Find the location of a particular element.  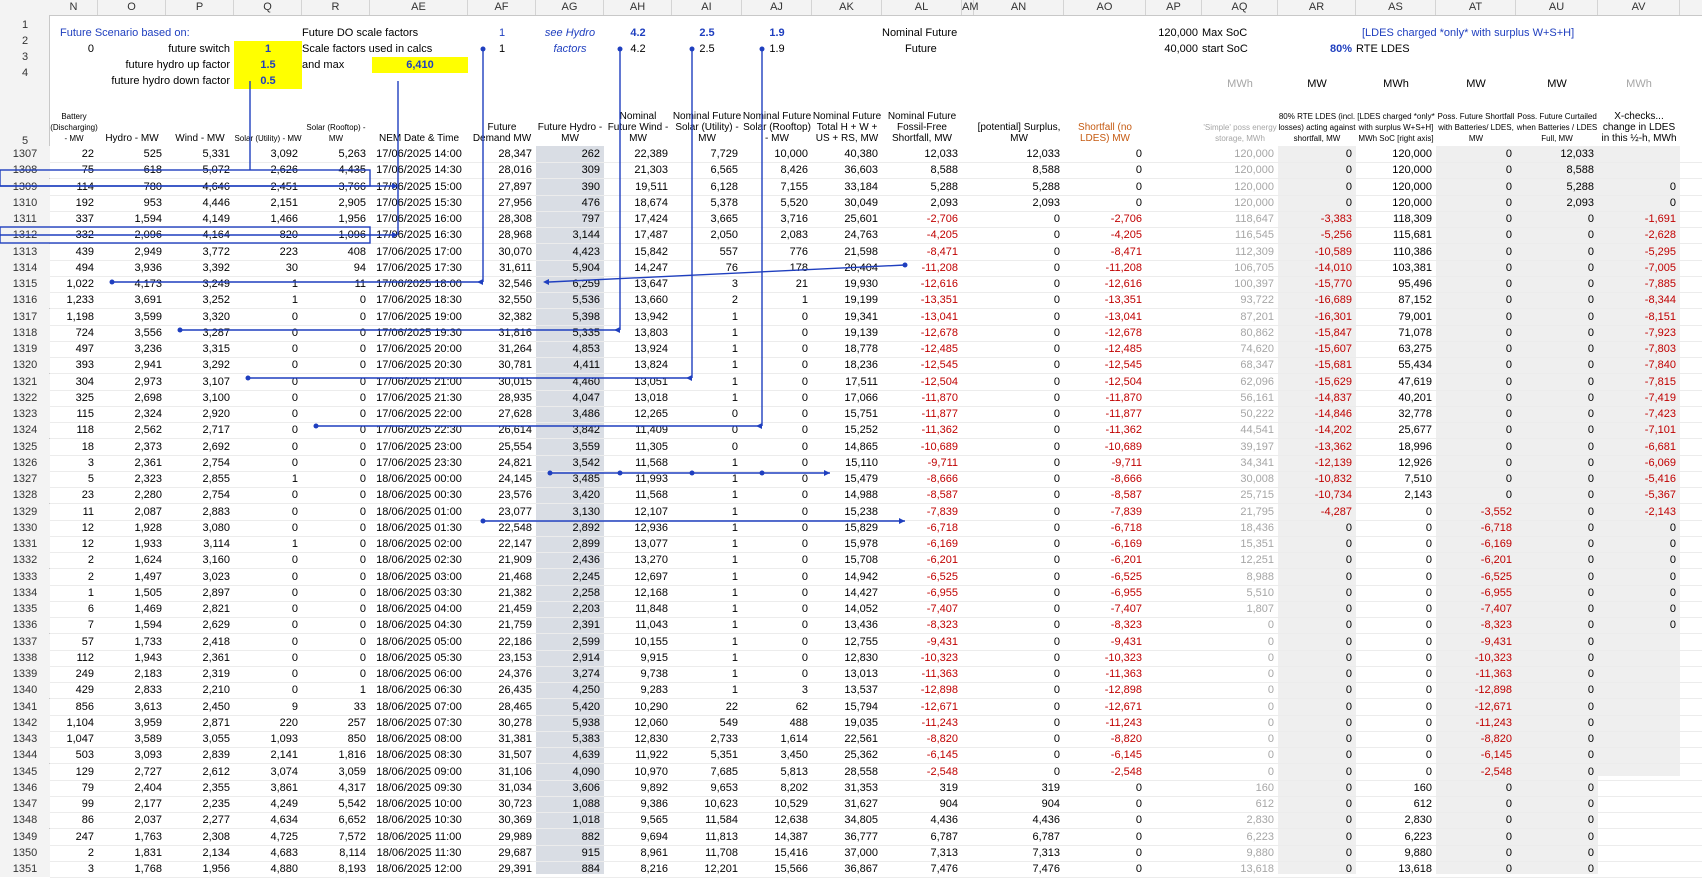

cell-ag: 2,436 is located at coordinates (570, 560).